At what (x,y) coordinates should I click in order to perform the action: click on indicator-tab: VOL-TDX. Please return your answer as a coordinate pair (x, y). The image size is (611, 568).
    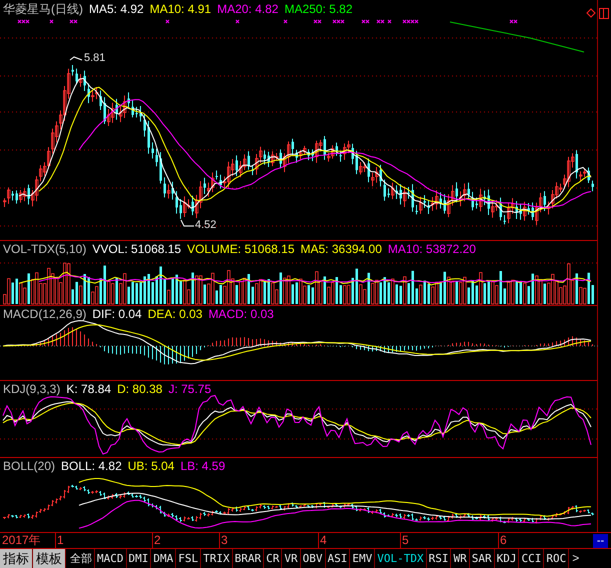
    Looking at the image, I should click on (401, 558).